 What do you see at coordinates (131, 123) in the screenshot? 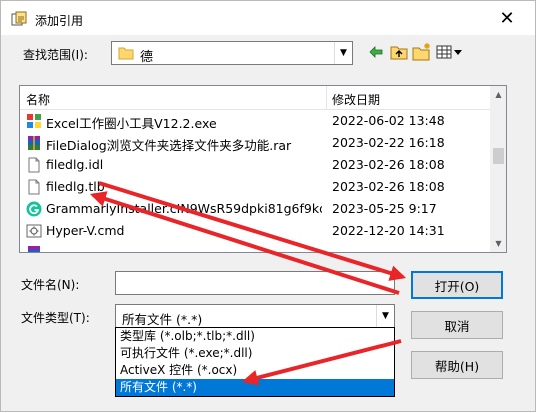
I see `file-name: Excel工作圈小工具V12.2.exe` at bounding box center [131, 123].